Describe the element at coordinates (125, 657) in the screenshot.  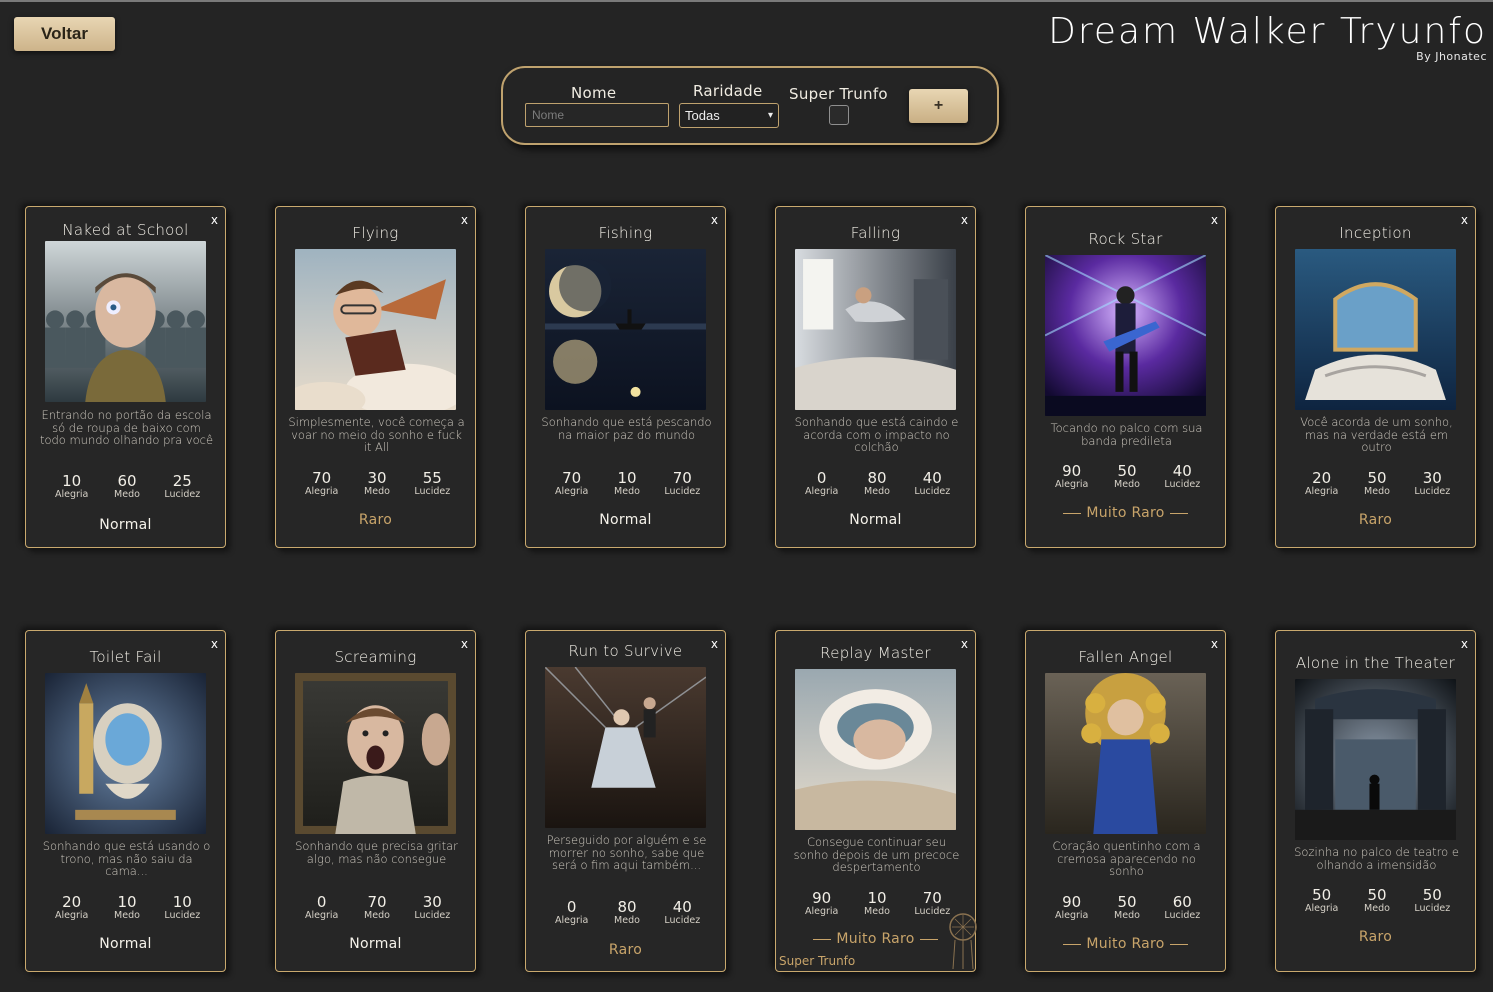
I see `card-title: Toilet Fail` at that location.